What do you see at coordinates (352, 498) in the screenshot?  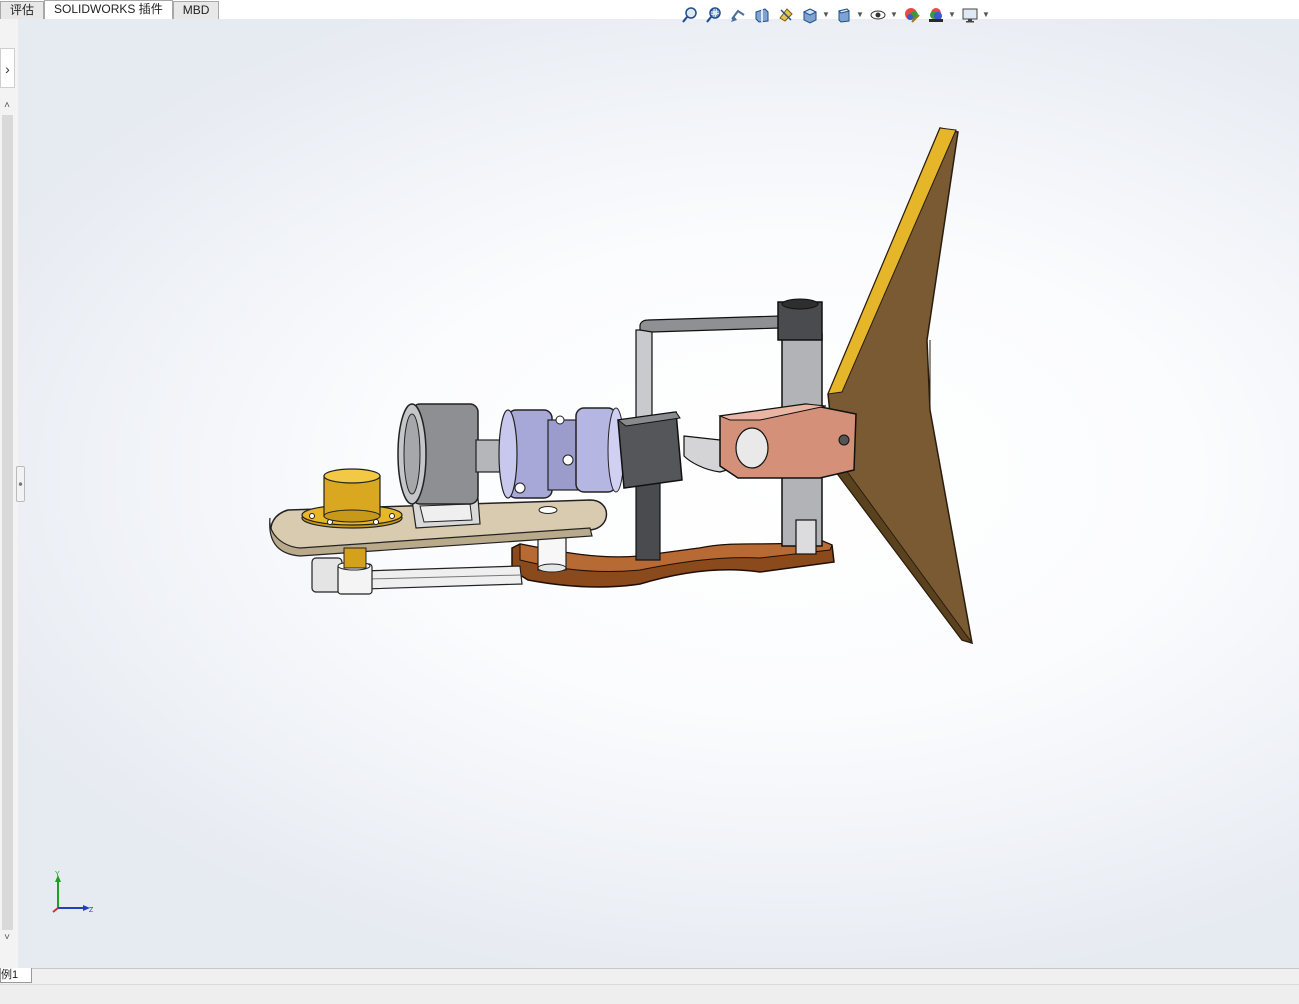 I see `flange-bearing` at bounding box center [352, 498].